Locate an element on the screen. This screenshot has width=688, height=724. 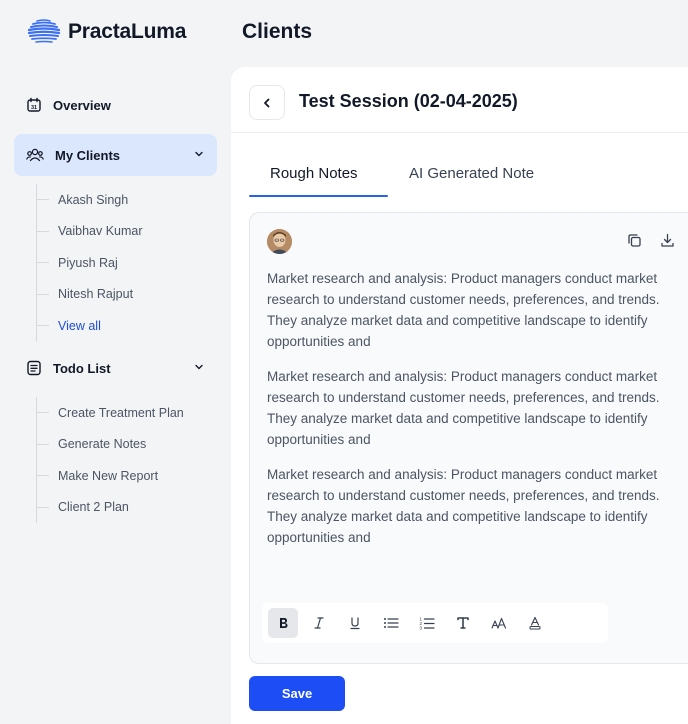
todo-item: Client 2 Plan is located at coordinates (126, 508).